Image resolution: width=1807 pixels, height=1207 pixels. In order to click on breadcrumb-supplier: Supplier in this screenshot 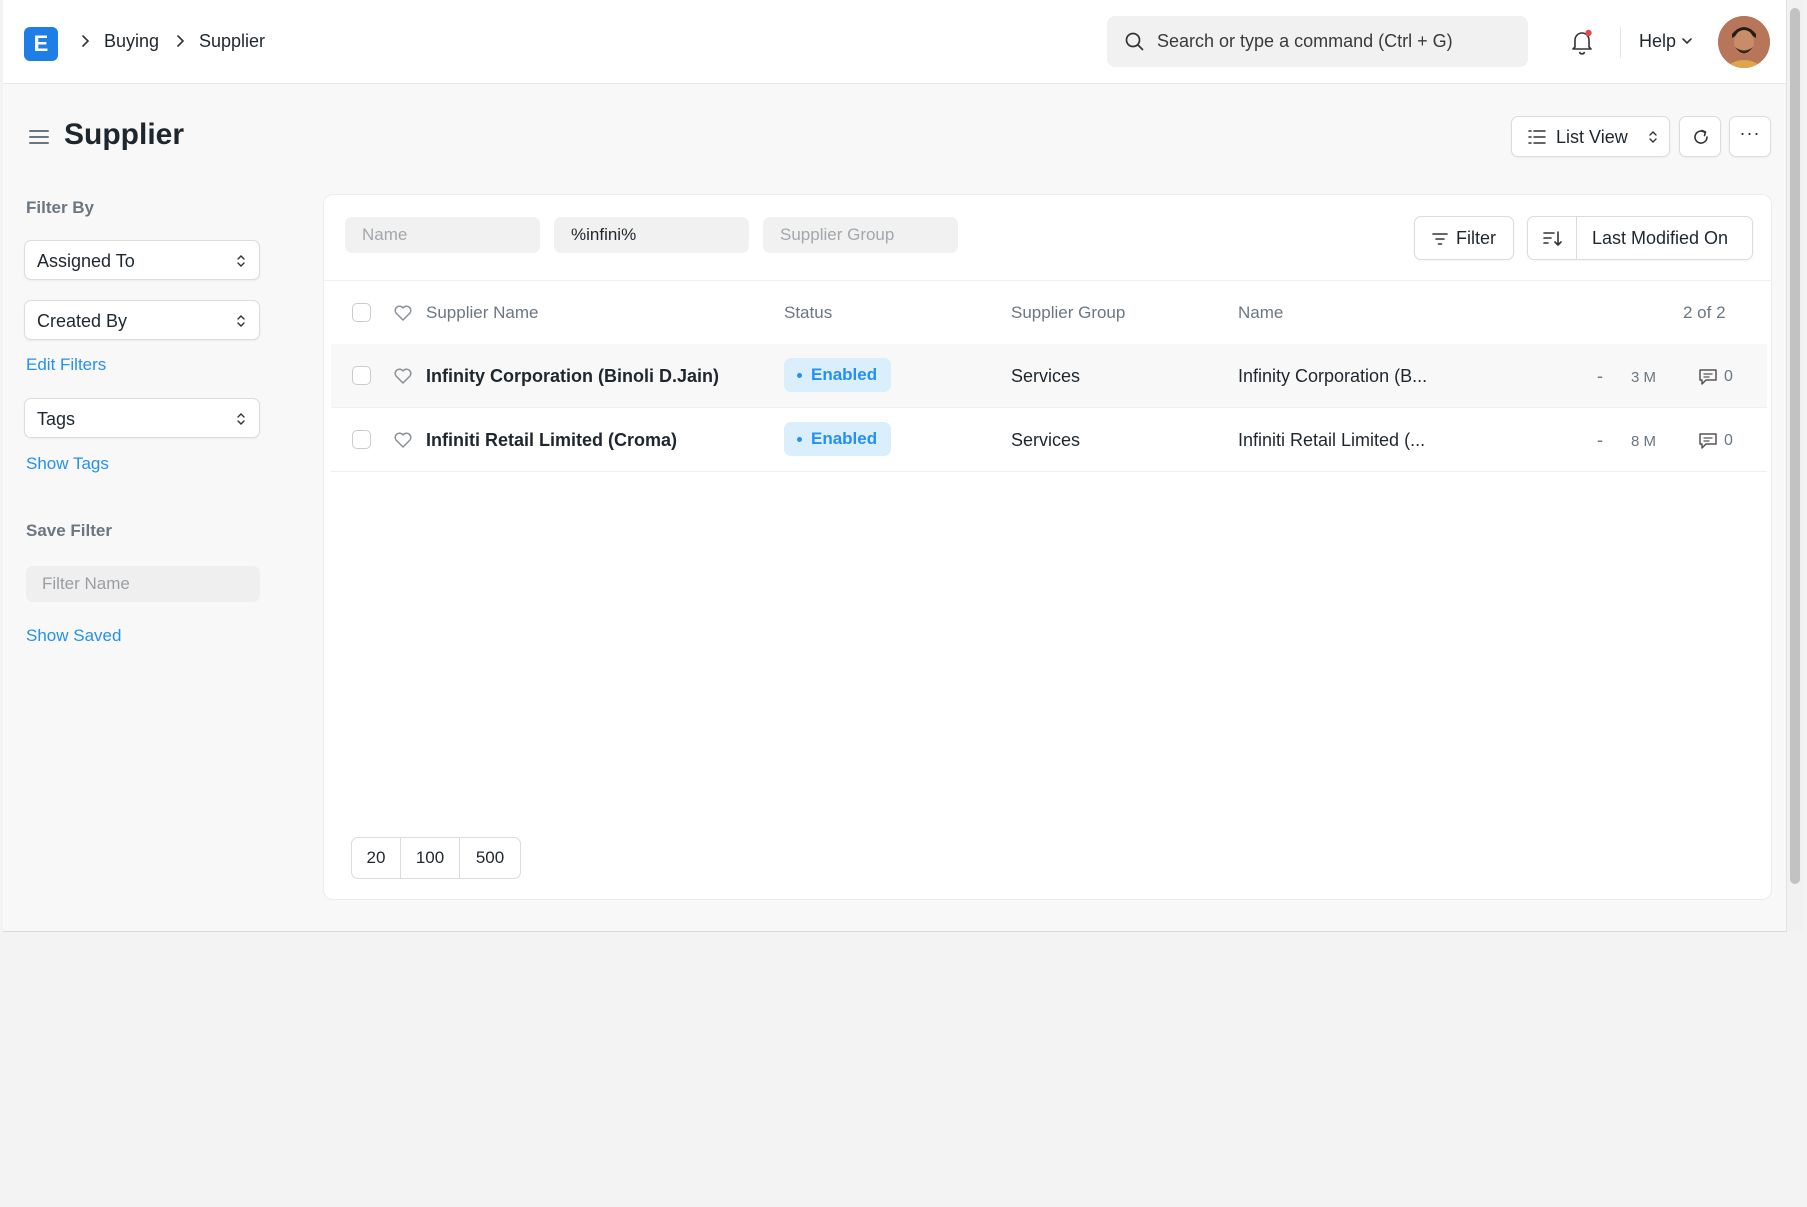, I will do `click(232, 41)`.